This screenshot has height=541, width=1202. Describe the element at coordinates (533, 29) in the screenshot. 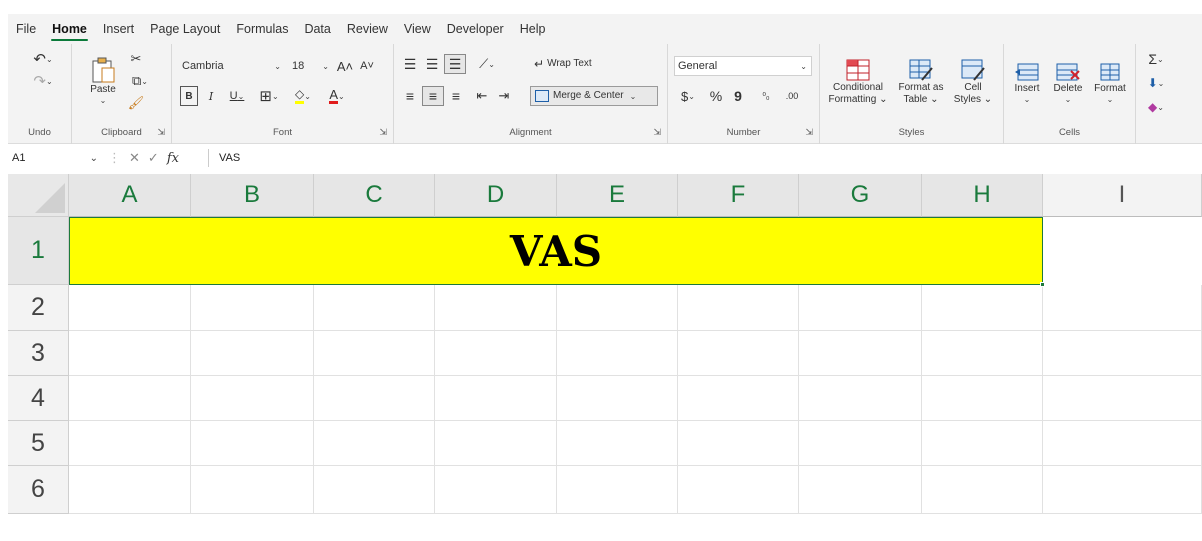

I see `tab-help: Help` at that location.